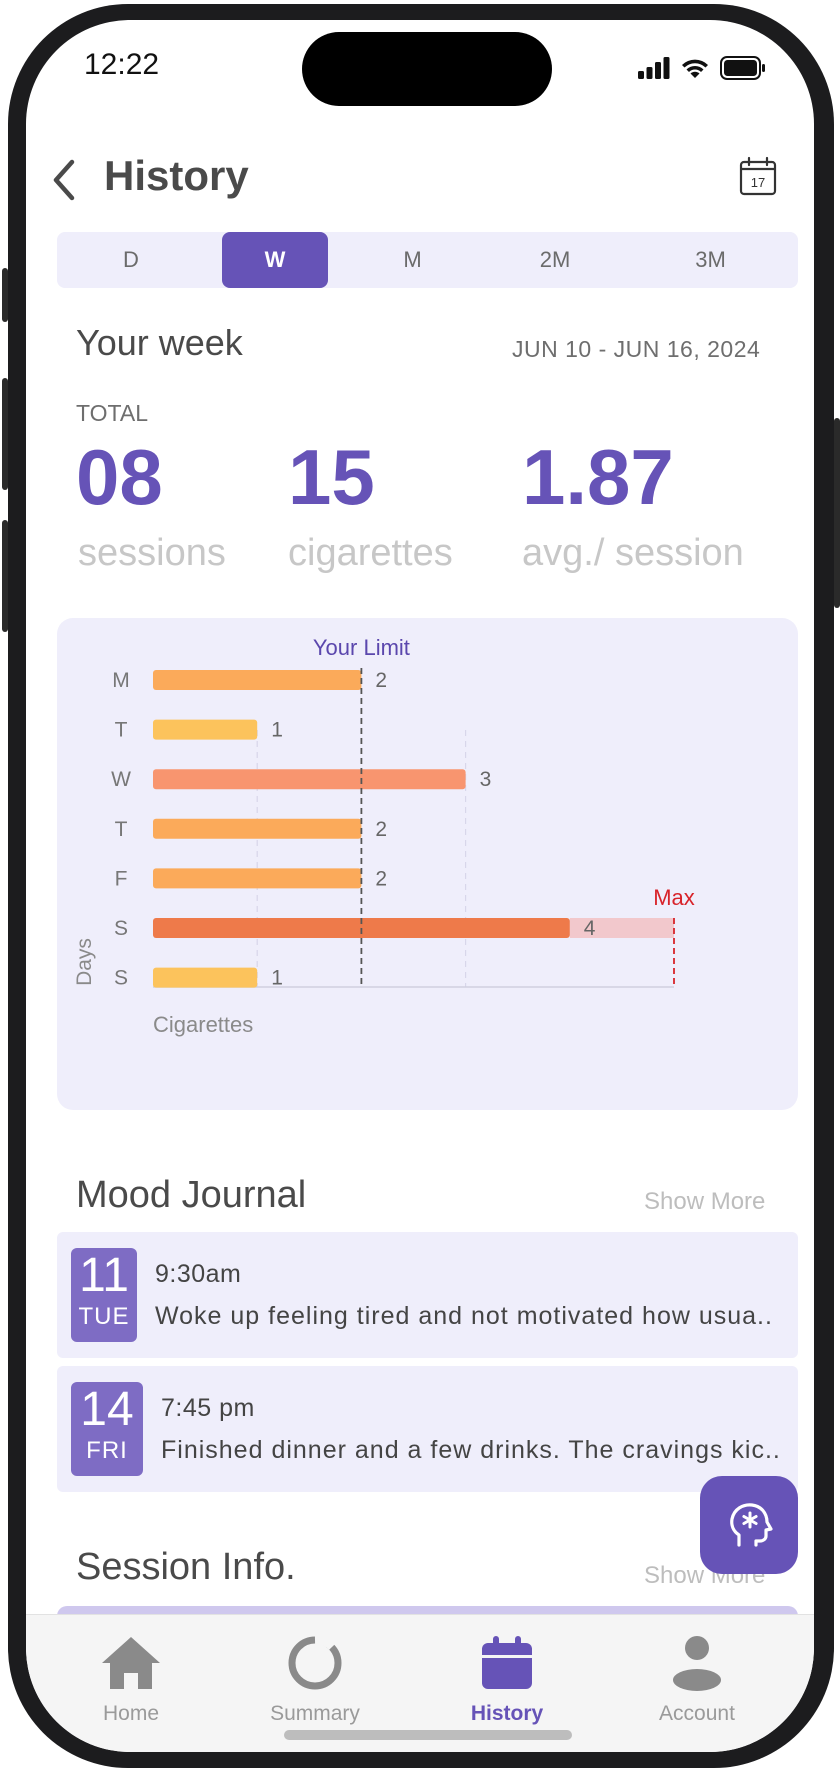 This screenshot has width=840, height=1772. Describe the element at coordinates (331, 477) in the screenshot. I see `cigarettes-count: 15` at that location.